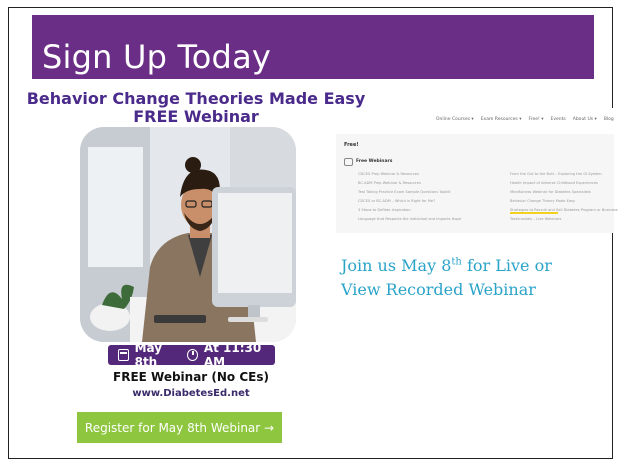  I want to click on clock-icon, so click(192, 355).